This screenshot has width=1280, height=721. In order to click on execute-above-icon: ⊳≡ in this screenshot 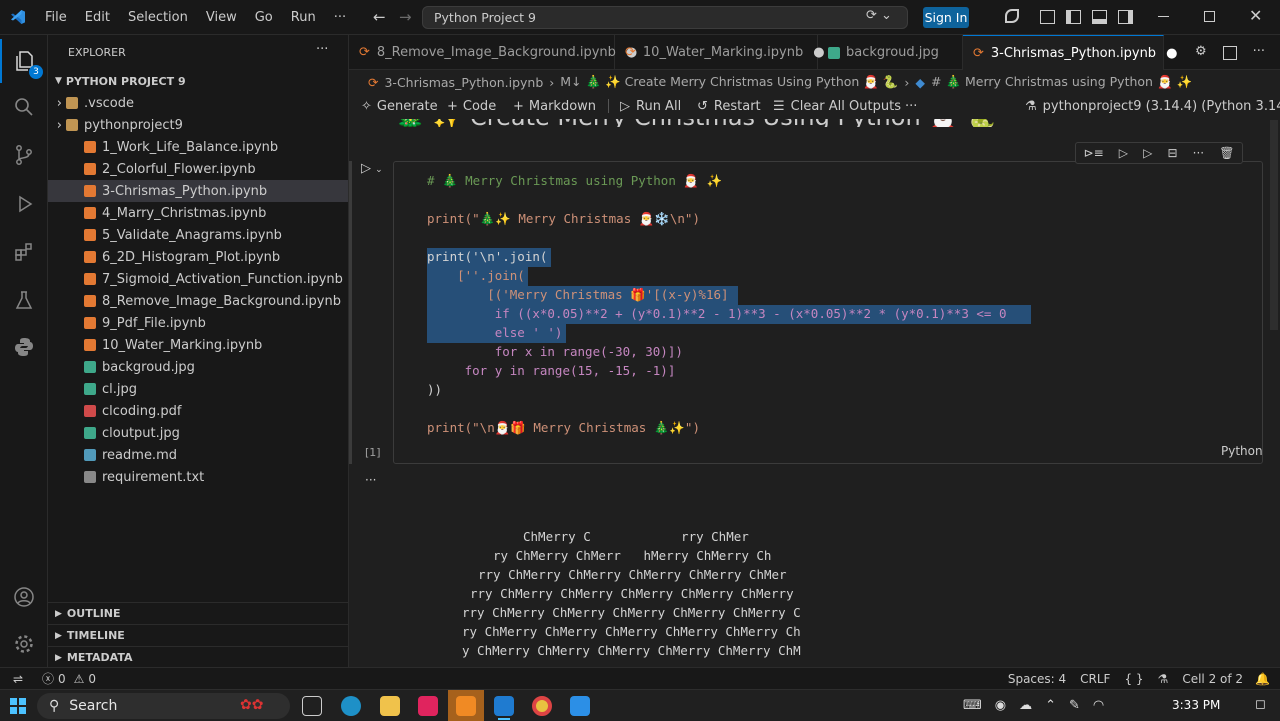, I will do `click(1094, 153)`.